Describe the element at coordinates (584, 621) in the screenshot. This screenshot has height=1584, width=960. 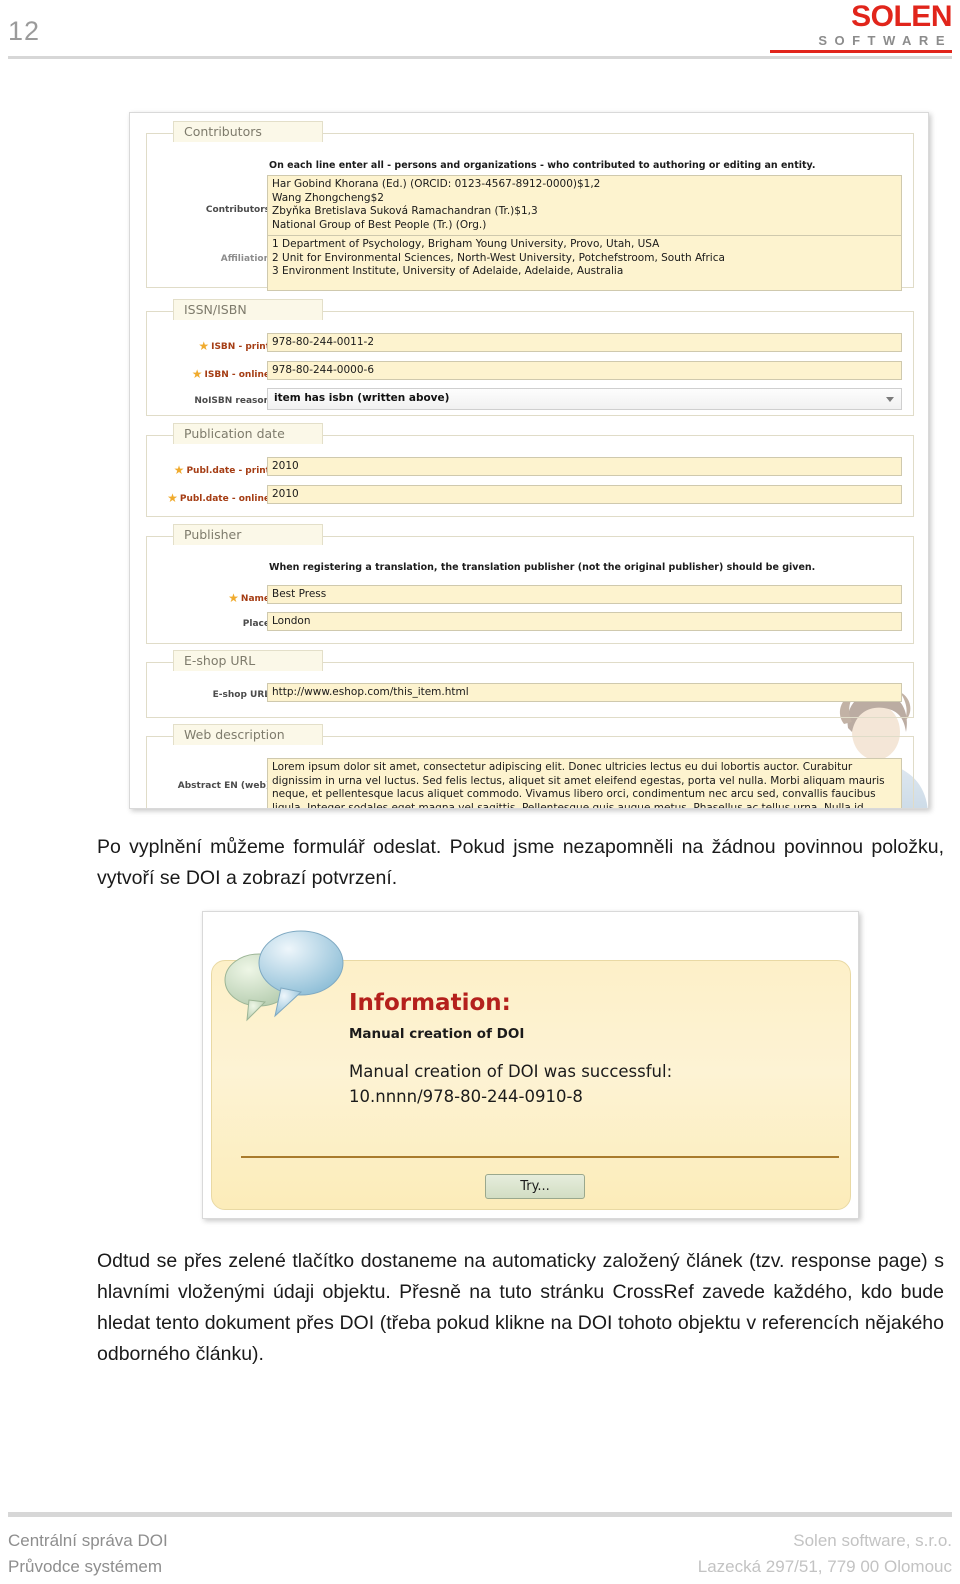
I see `input-publisher-place: London` at that location.